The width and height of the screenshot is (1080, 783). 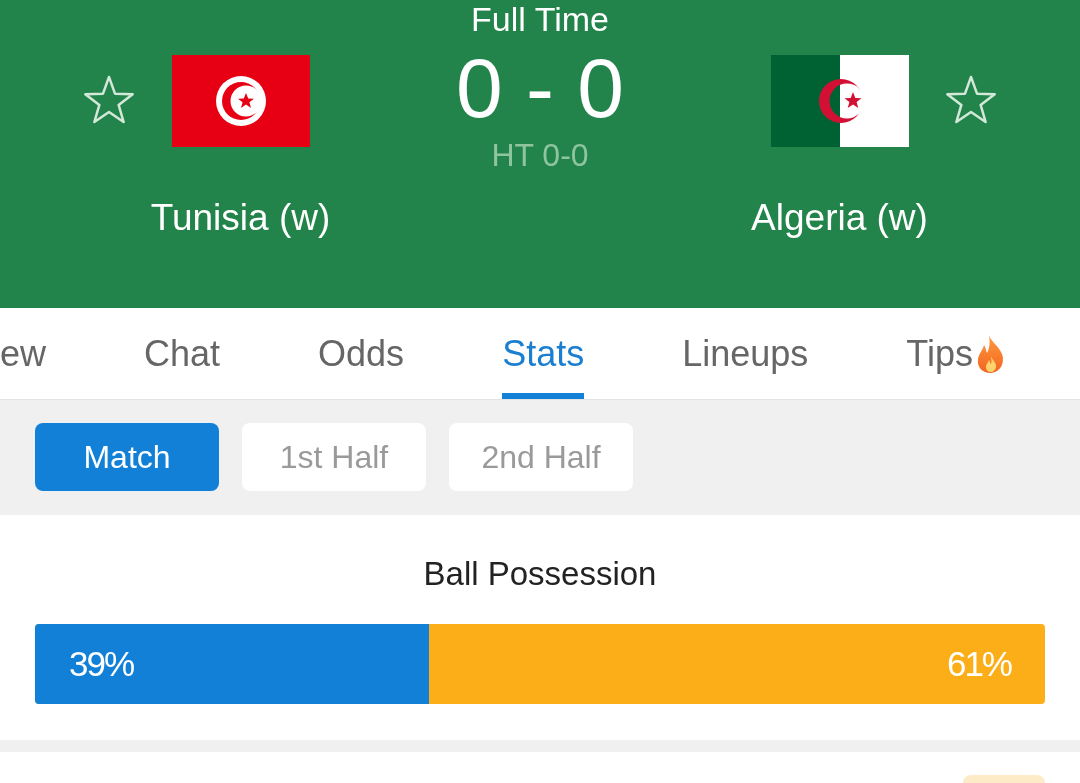 I want to click on tab: Odds, so click(x=361, y=353).